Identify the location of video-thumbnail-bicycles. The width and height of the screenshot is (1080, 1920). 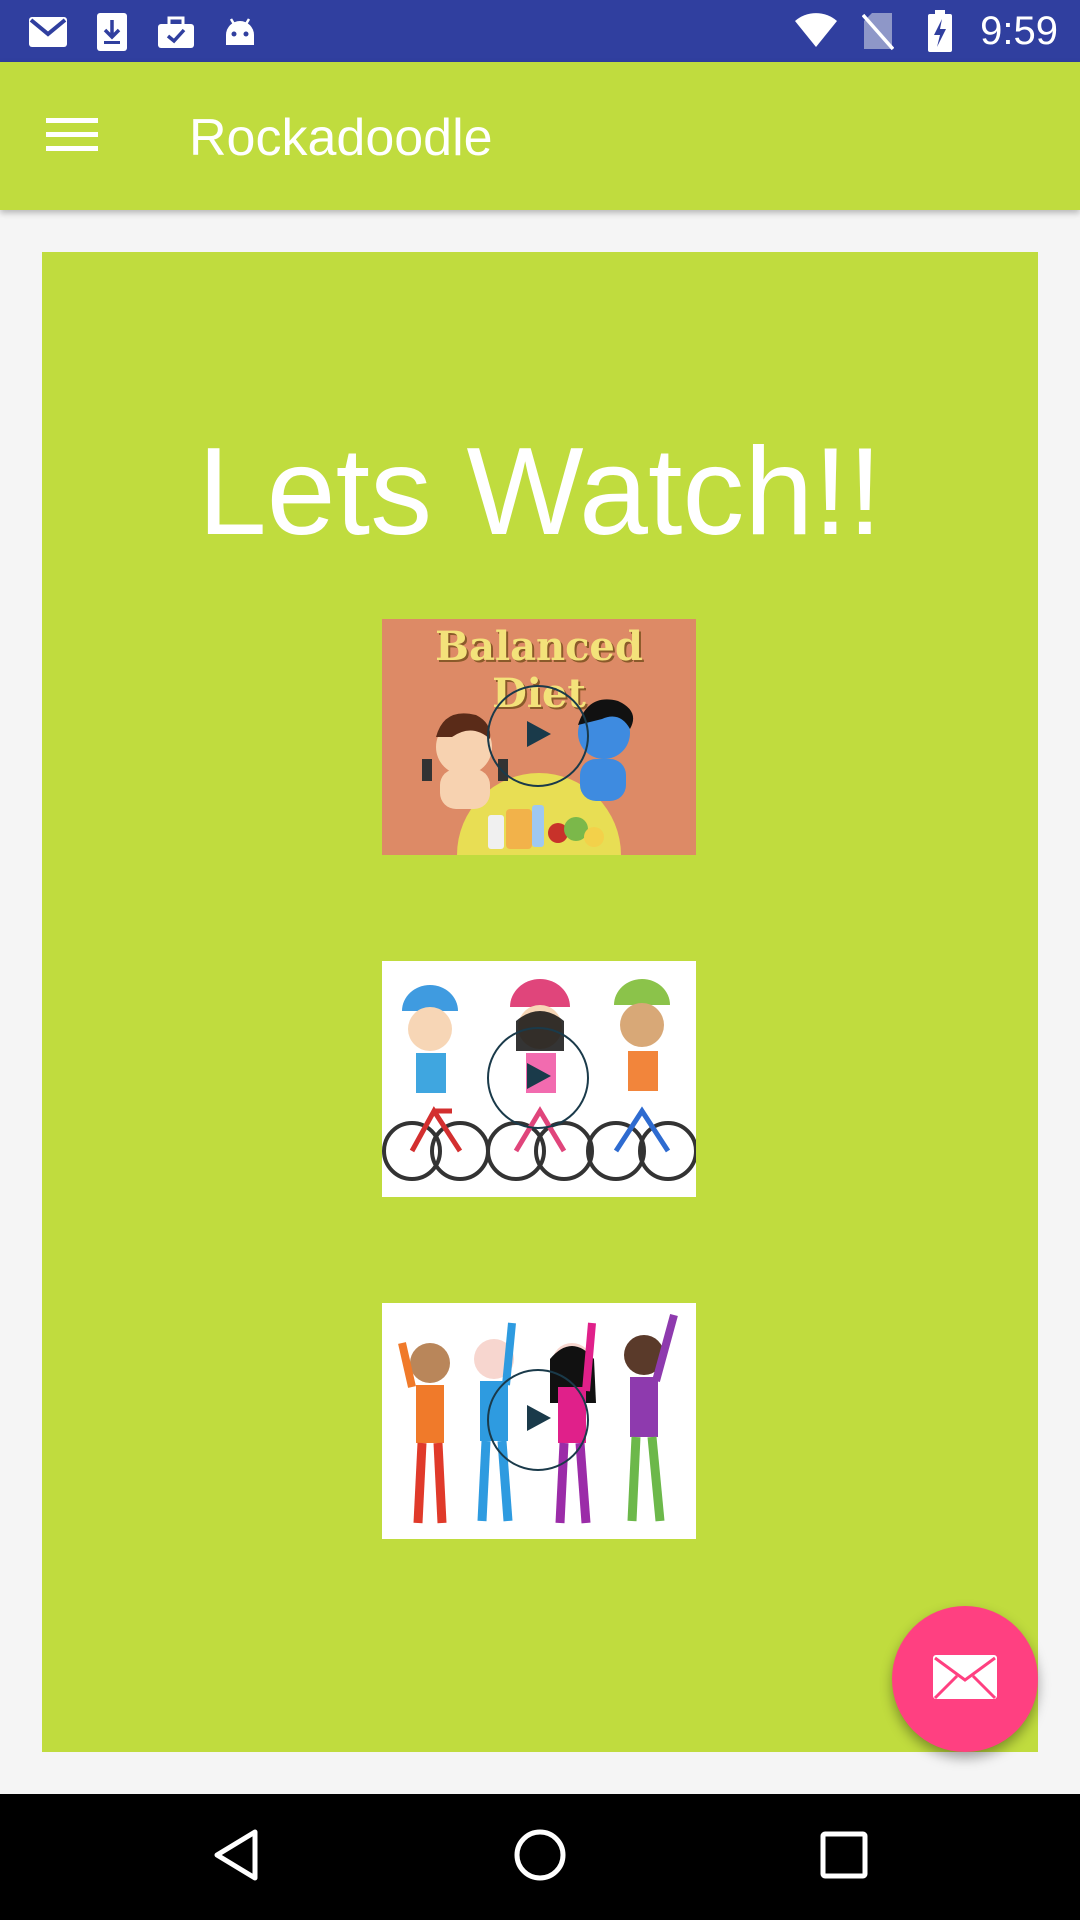
(539, 1079).